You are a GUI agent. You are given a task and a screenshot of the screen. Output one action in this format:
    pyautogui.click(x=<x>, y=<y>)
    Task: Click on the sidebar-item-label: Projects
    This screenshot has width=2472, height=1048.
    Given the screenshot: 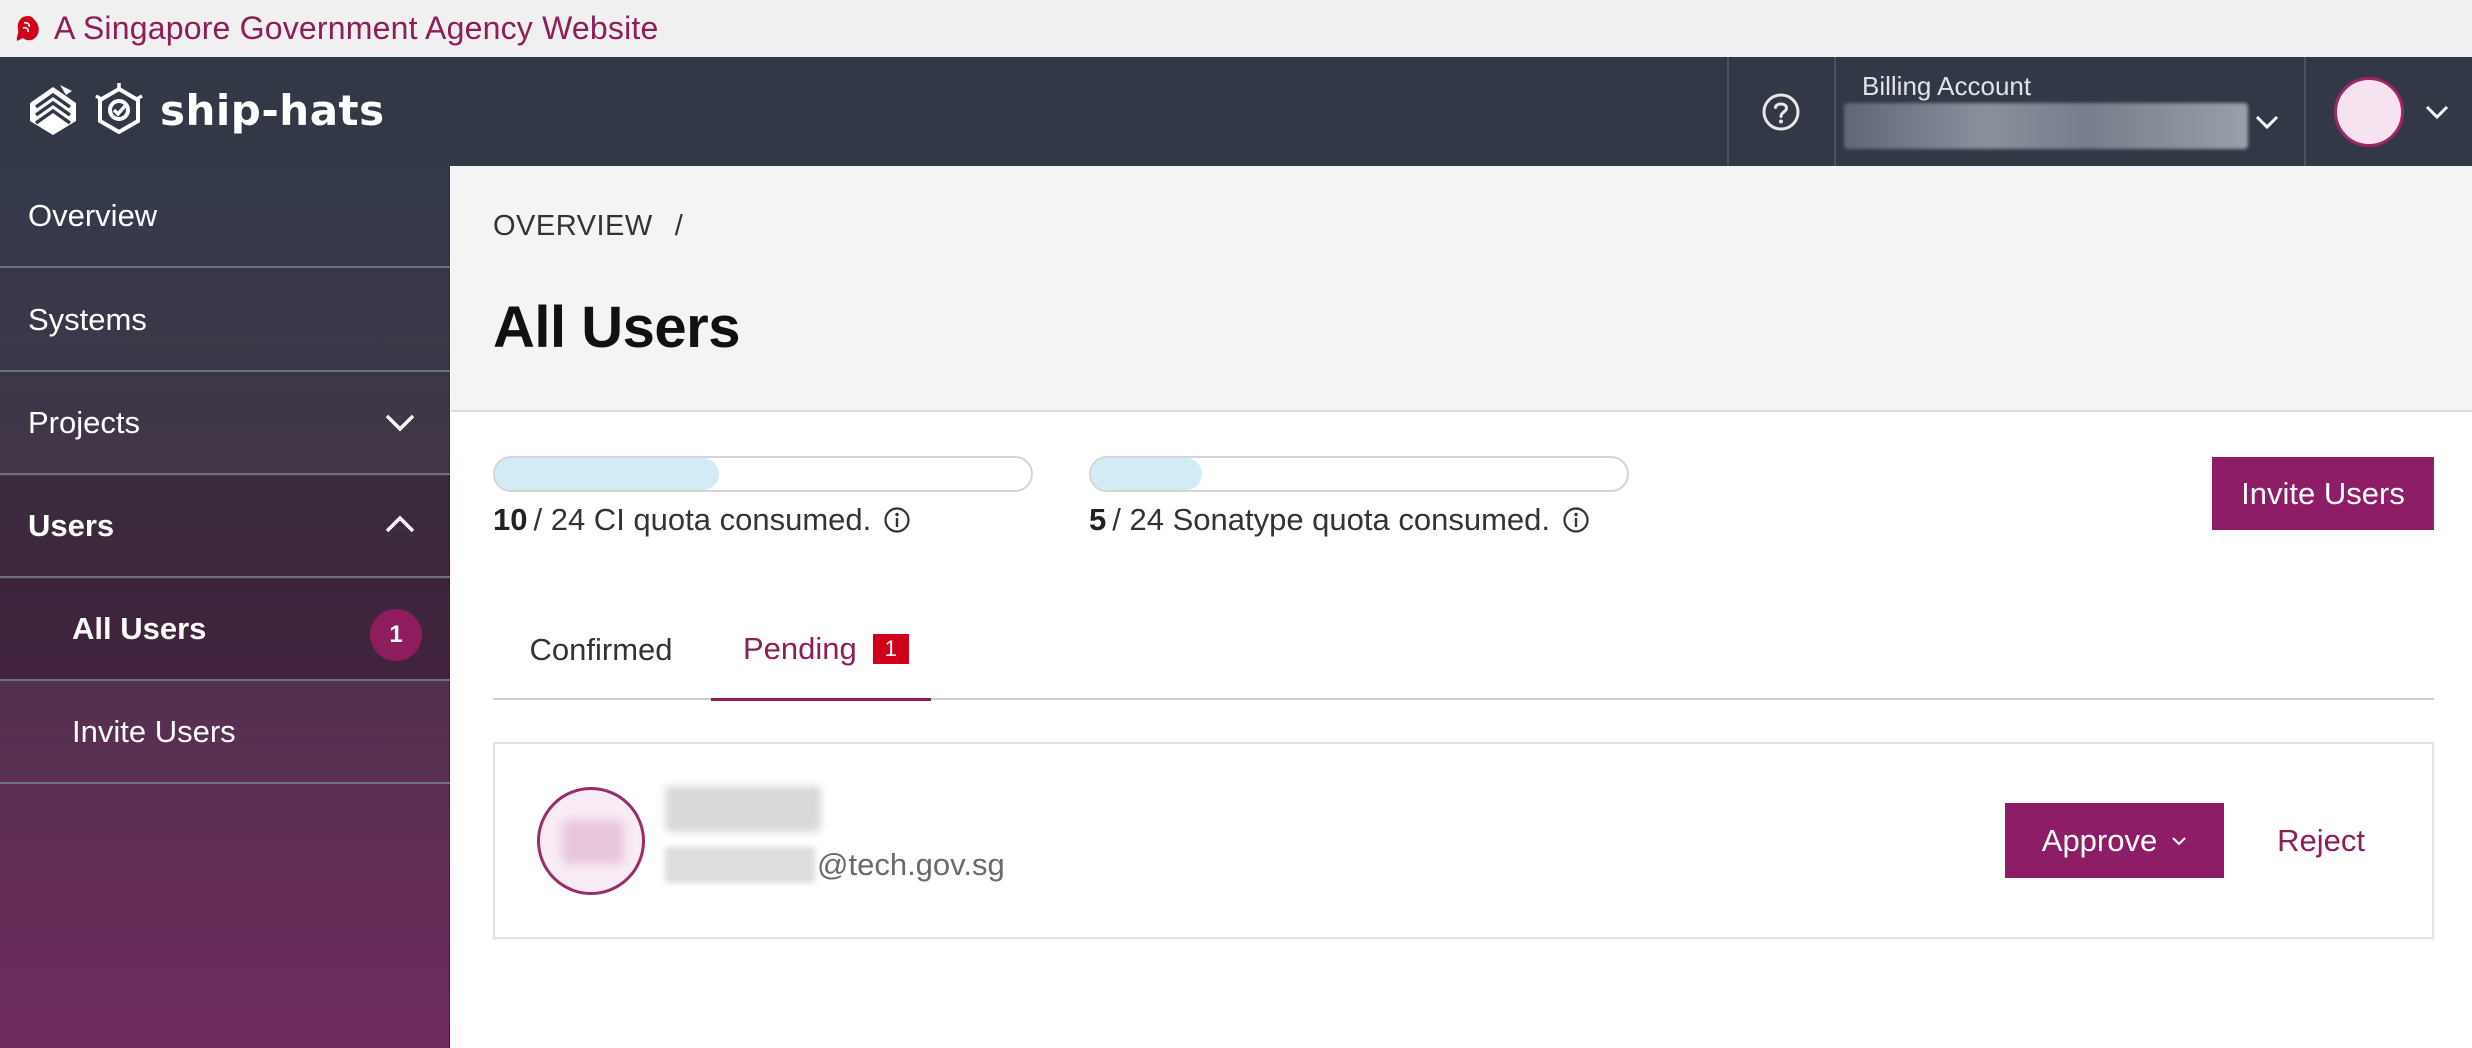 What is the action you would take?
    pyautogui.click(x=84, y=422)
    